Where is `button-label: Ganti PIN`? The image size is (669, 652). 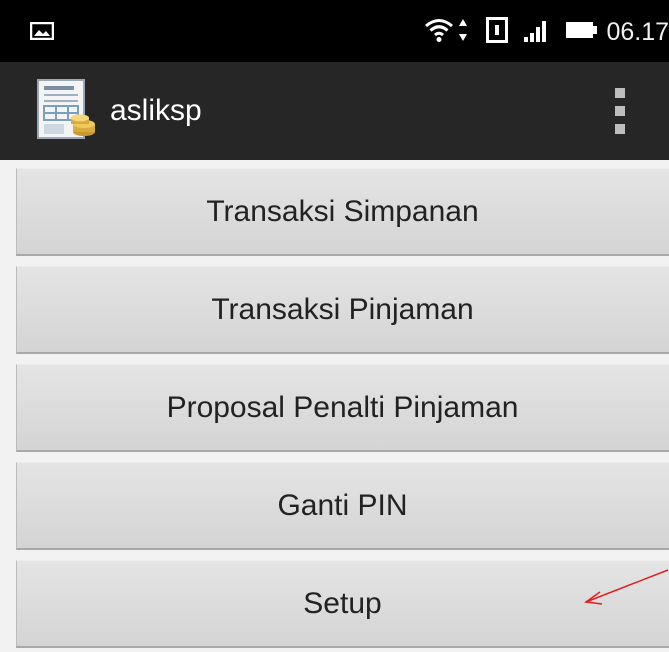 button-label: Ganti PIN is located at coordinates (342, 505).